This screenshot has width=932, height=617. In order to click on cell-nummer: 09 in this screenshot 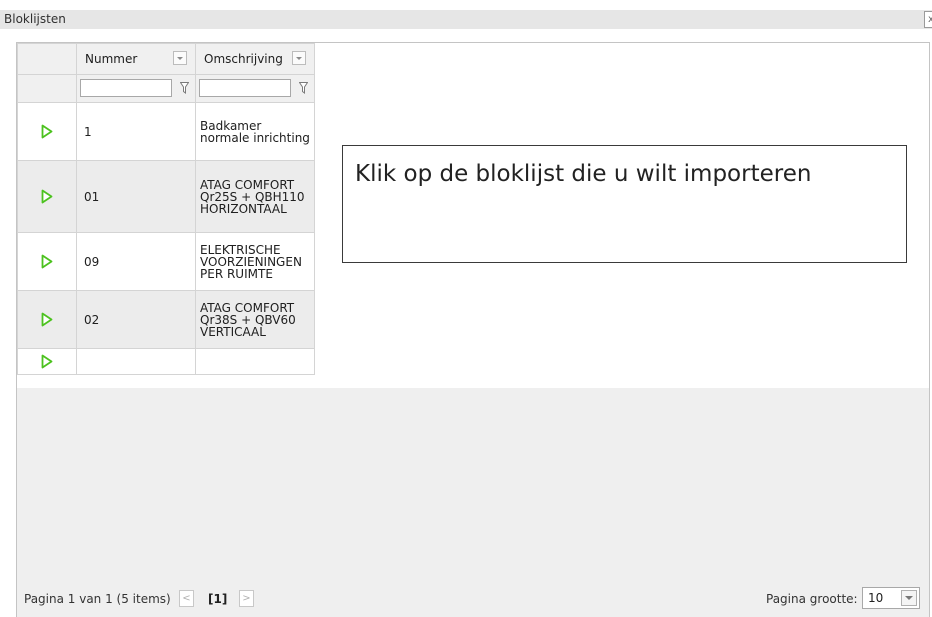, I will do `click(92, 261)`.